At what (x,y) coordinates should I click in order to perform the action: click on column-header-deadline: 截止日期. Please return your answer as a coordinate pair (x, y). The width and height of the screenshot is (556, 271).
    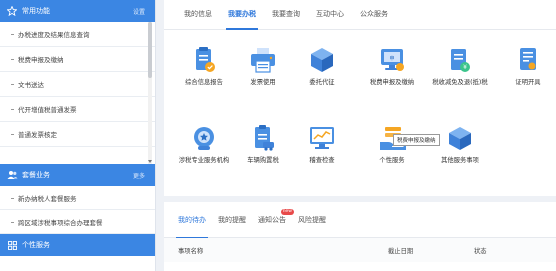
    Looking at the image, I should click on (401, 251).